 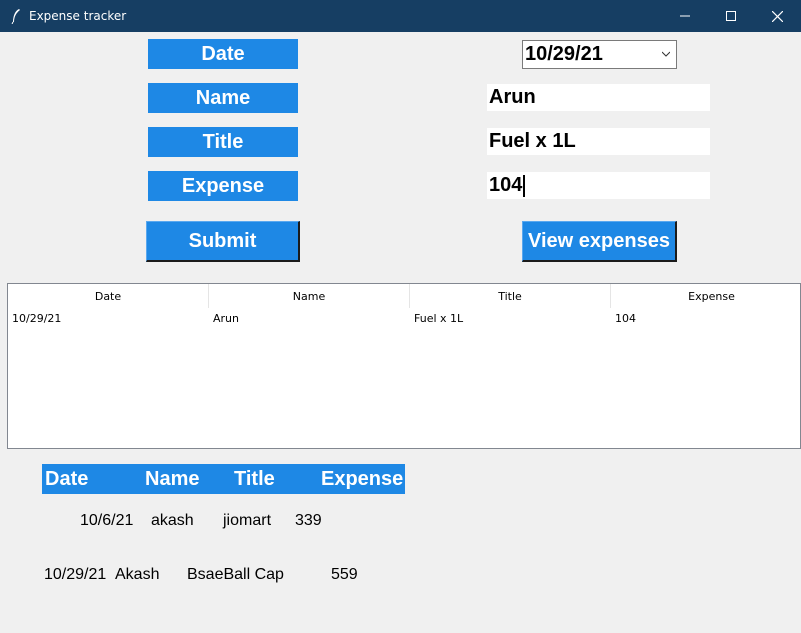 I want to click on history-expense: 559, so click(x=344, y=574).